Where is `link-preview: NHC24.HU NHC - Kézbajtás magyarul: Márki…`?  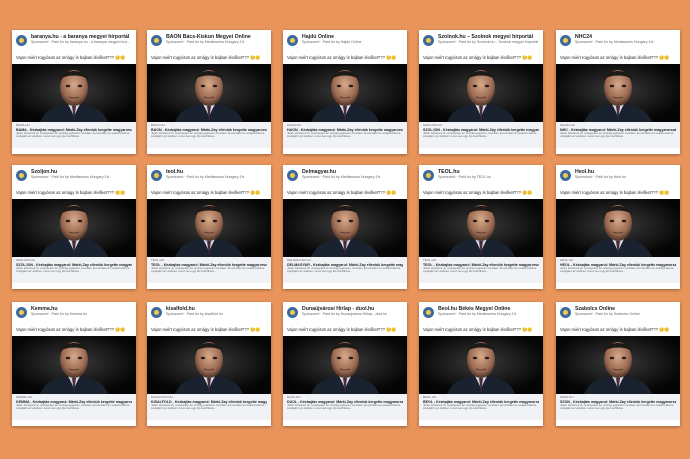 link-preview: NHC24.HU NHC - Kézbajtás magyarul: Márki… is located at coordinates (618, 135).